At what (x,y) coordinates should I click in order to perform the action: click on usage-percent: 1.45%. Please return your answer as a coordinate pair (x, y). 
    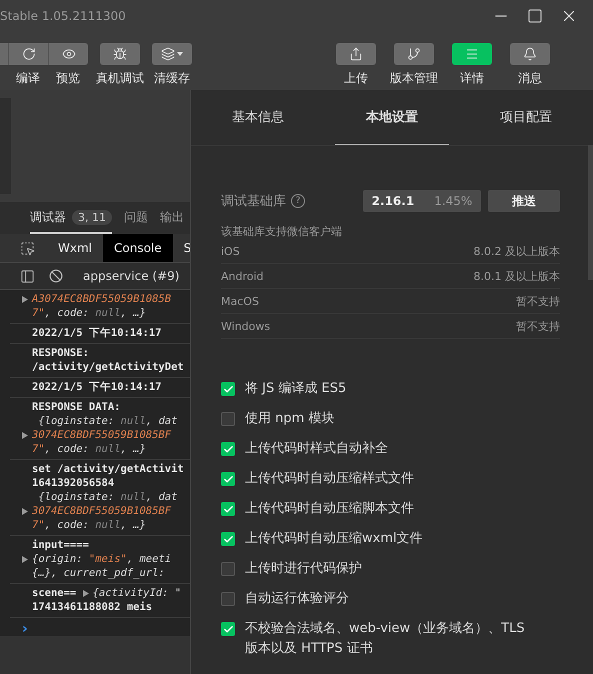
    Looking at the image, I should click on (453, 201).